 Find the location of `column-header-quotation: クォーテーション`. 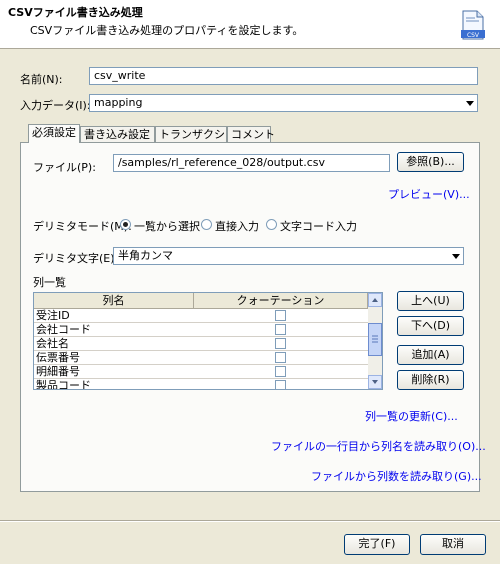

column-header-quotation: クォーテーション is located at coordinates (281, 301).